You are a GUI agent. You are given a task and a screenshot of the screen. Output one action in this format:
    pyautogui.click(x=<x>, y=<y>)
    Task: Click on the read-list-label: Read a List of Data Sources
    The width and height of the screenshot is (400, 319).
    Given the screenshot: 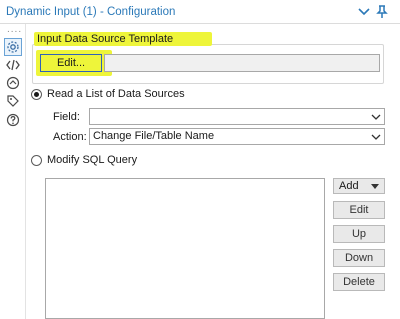 What is the action you would take?
    pyautogui.click(x=116, y=94)
    